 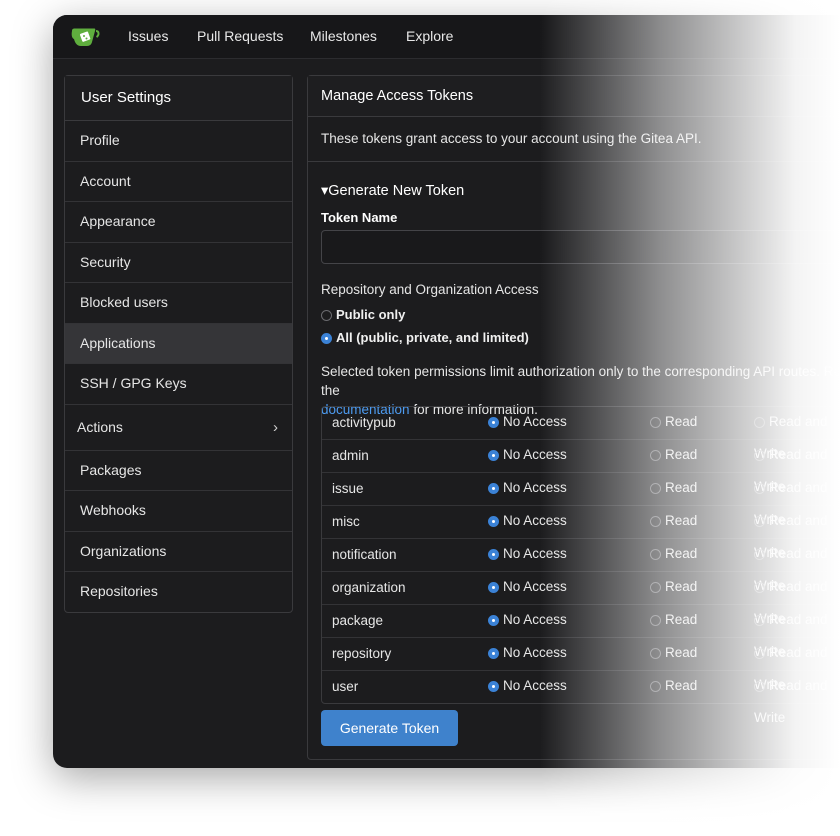 I want to click on sidebar-item-appearance: Appearance, so click(x=178, y=222).